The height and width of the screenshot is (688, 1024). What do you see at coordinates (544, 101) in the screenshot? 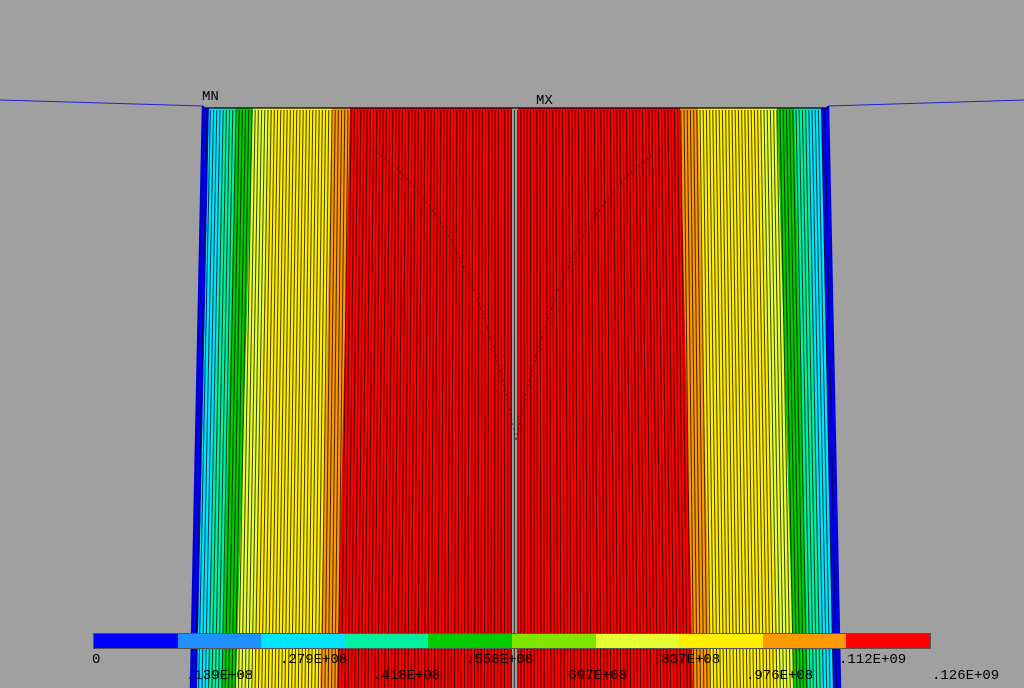
I see `max-marker-label: MX` at bounding box center [544, 101].